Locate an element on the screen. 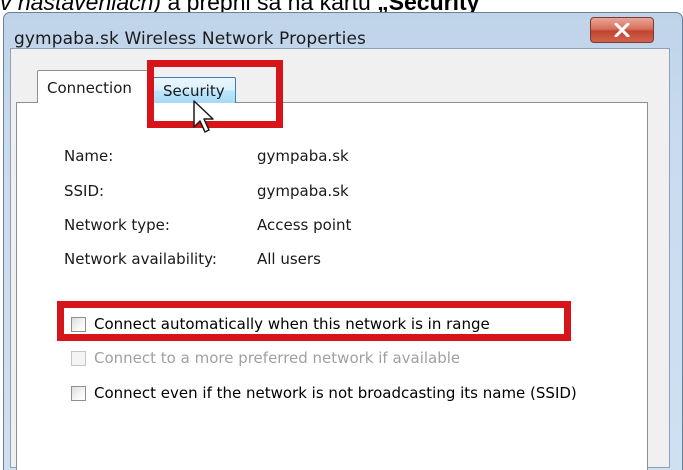  tab-connection: Connection is located at coordinates (94, 86).